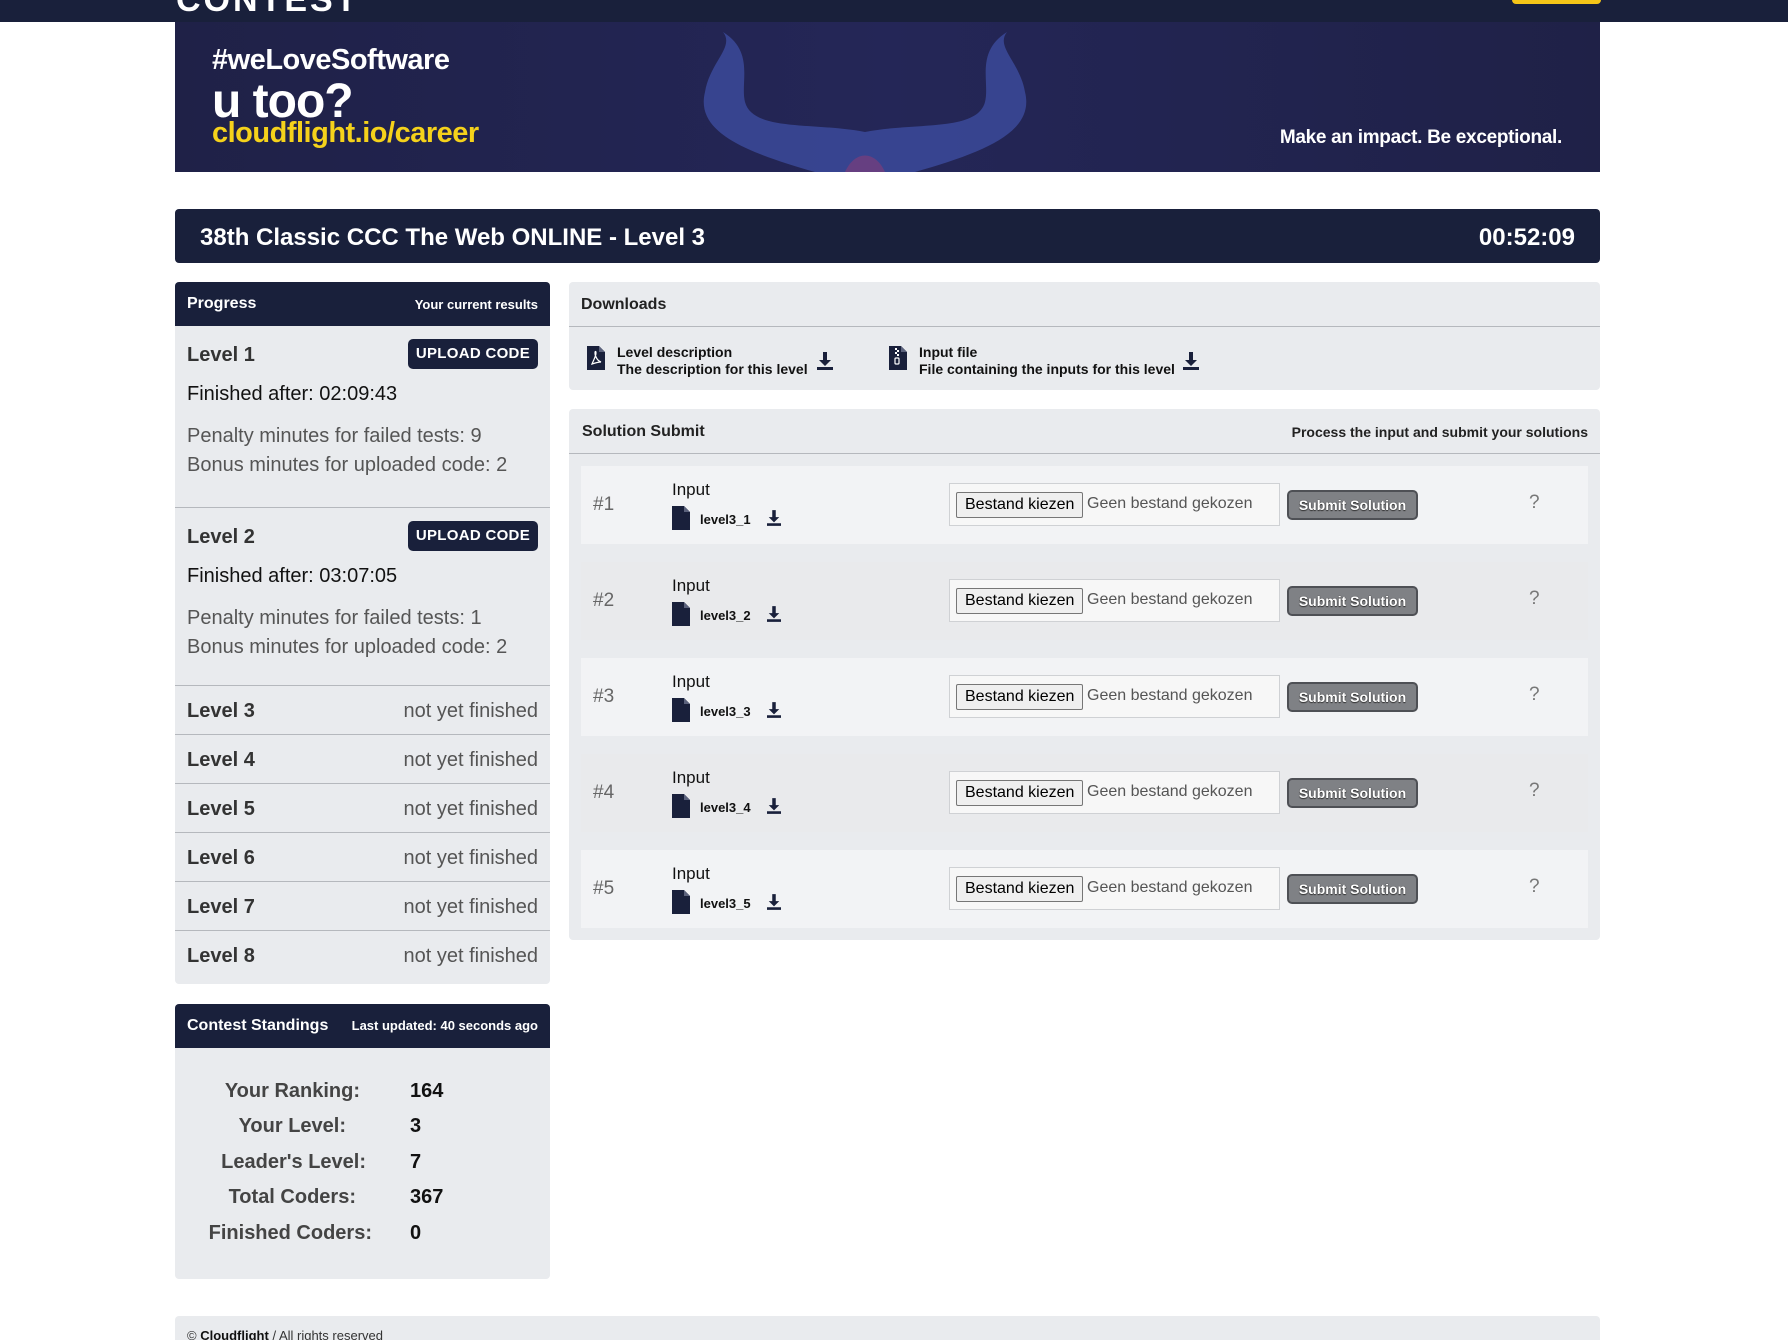 Image resolution: width=1788 pixels, height=1340 pixels. I want to click on standings-value: 164, so click(427, 1091).